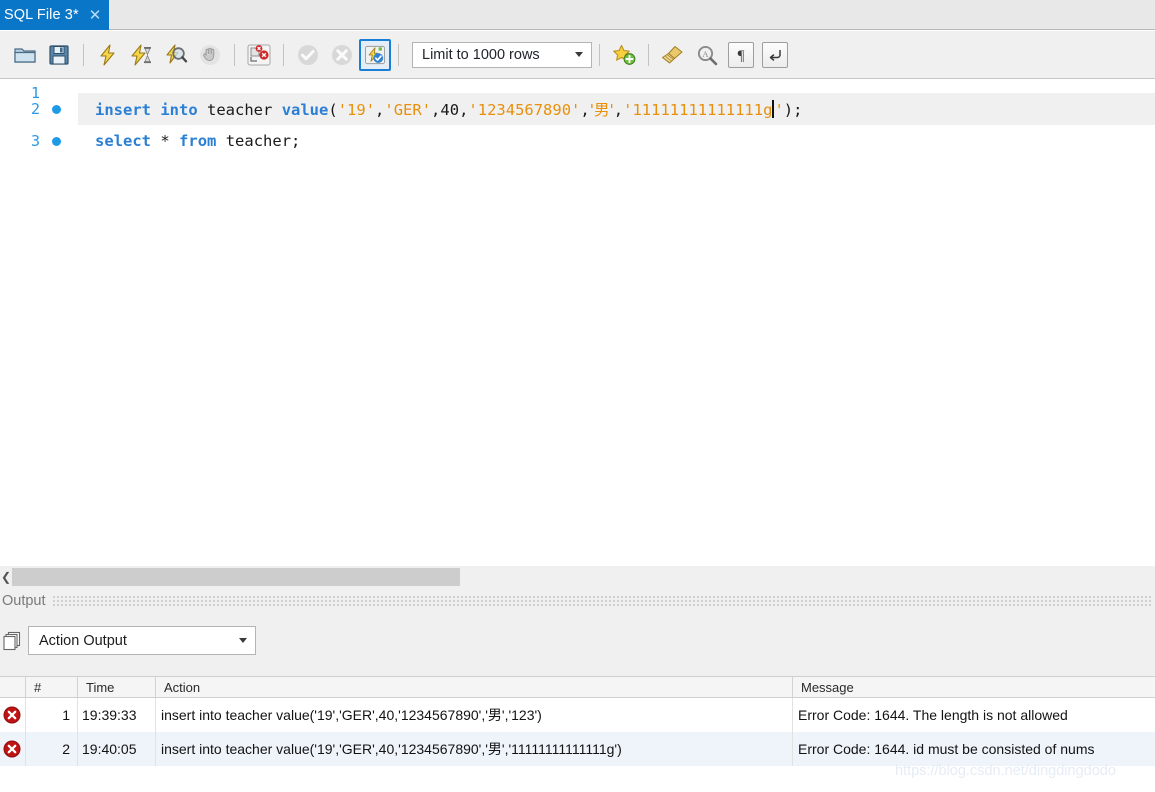  I want to click on sql-keyword: select, so click(123, 141).